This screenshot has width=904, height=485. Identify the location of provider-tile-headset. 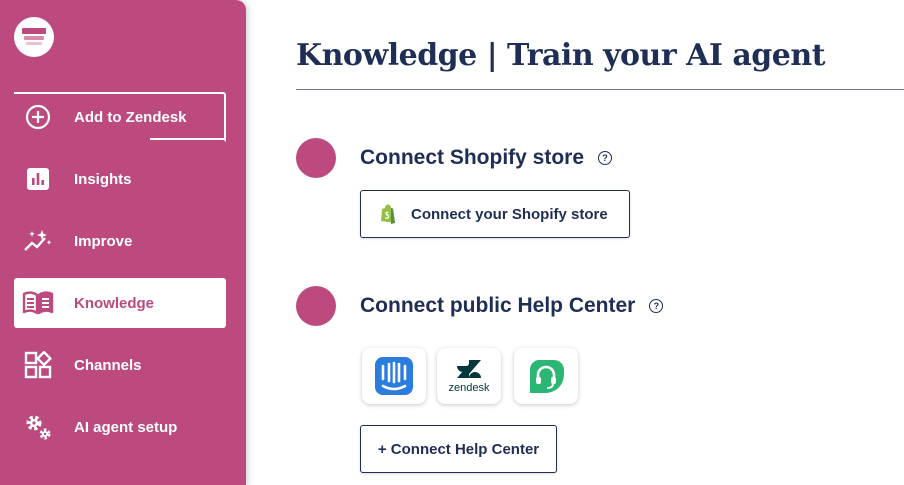
(546, 376).